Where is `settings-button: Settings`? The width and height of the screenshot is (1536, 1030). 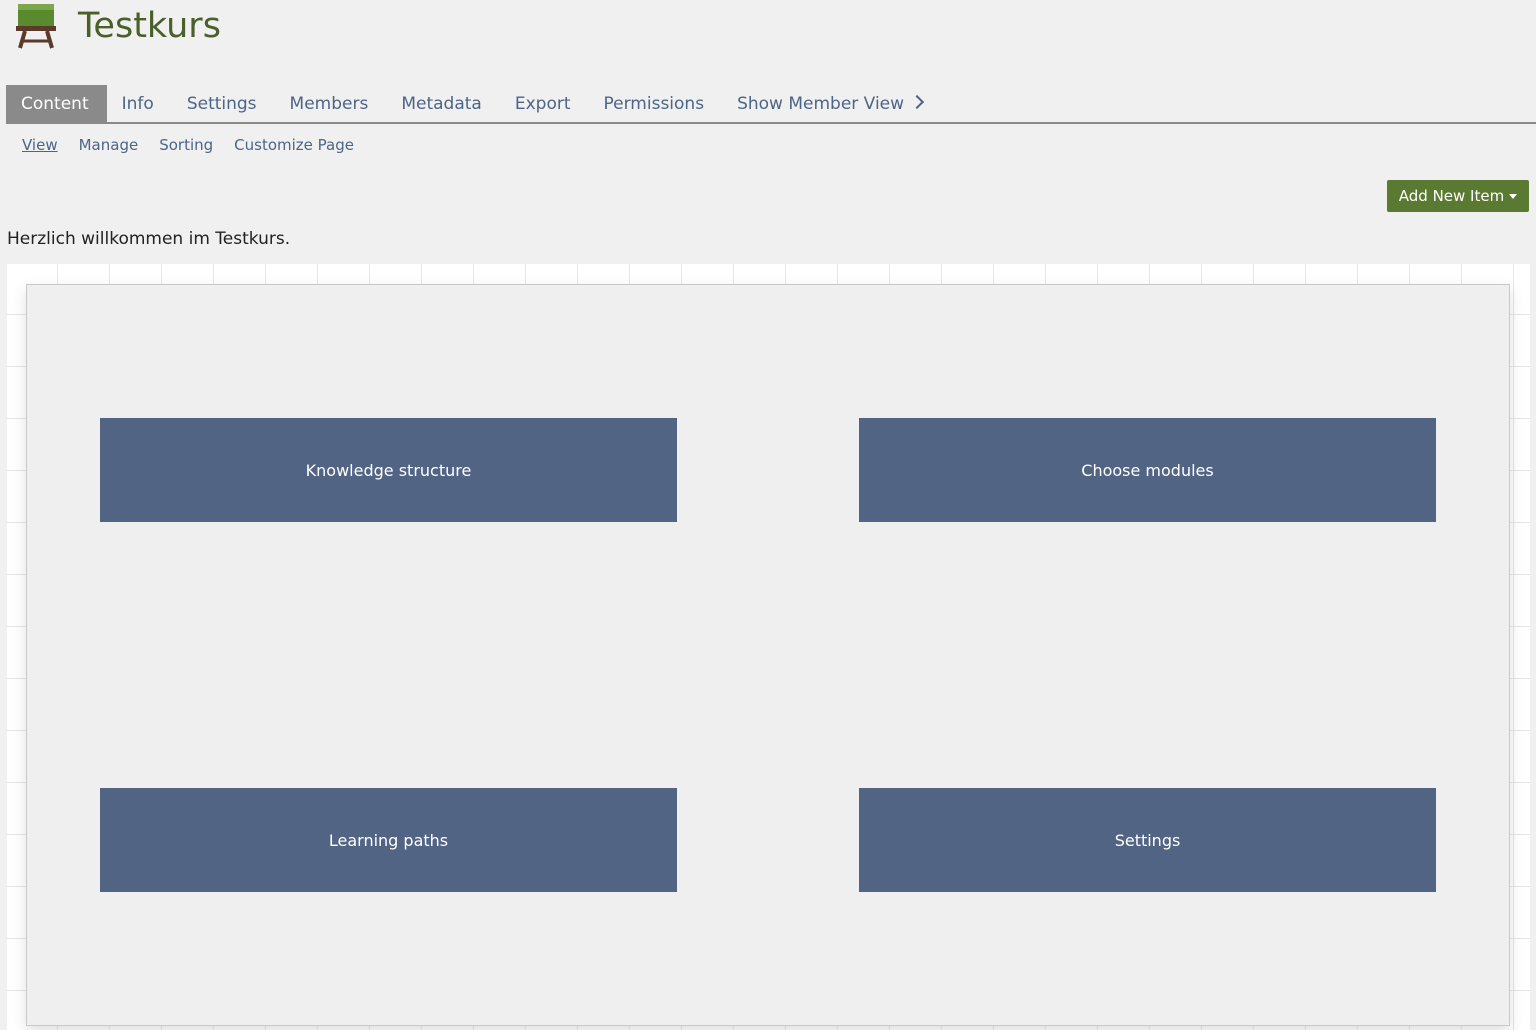 settings-button: Settings is located at coordinates (1147, 840).